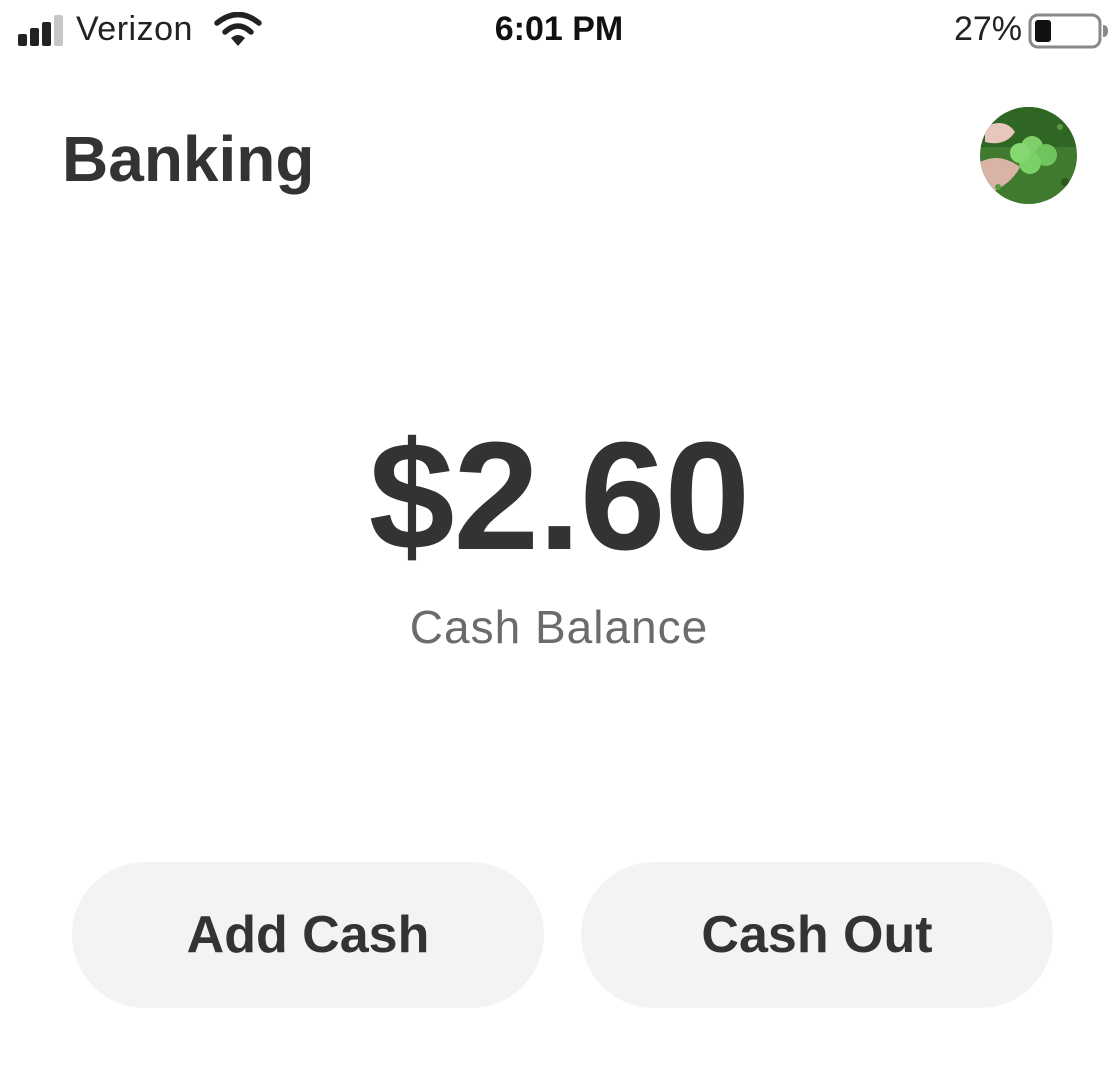  What do you see at coordinates (1028, 155) in the screenshot?
I see `profile-avatar-icon` at bounding box center [1028, 155].